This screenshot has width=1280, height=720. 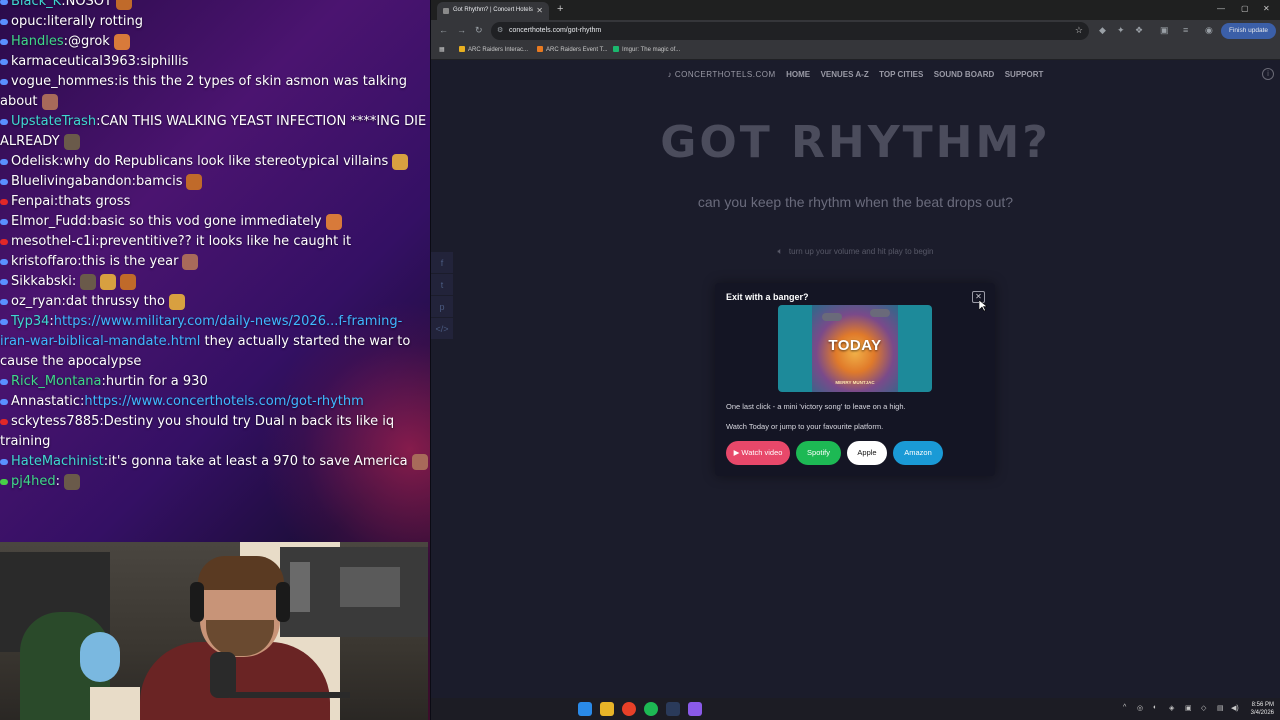 I want to click on extension-icon: ◆, so click(x=1102, y=30).